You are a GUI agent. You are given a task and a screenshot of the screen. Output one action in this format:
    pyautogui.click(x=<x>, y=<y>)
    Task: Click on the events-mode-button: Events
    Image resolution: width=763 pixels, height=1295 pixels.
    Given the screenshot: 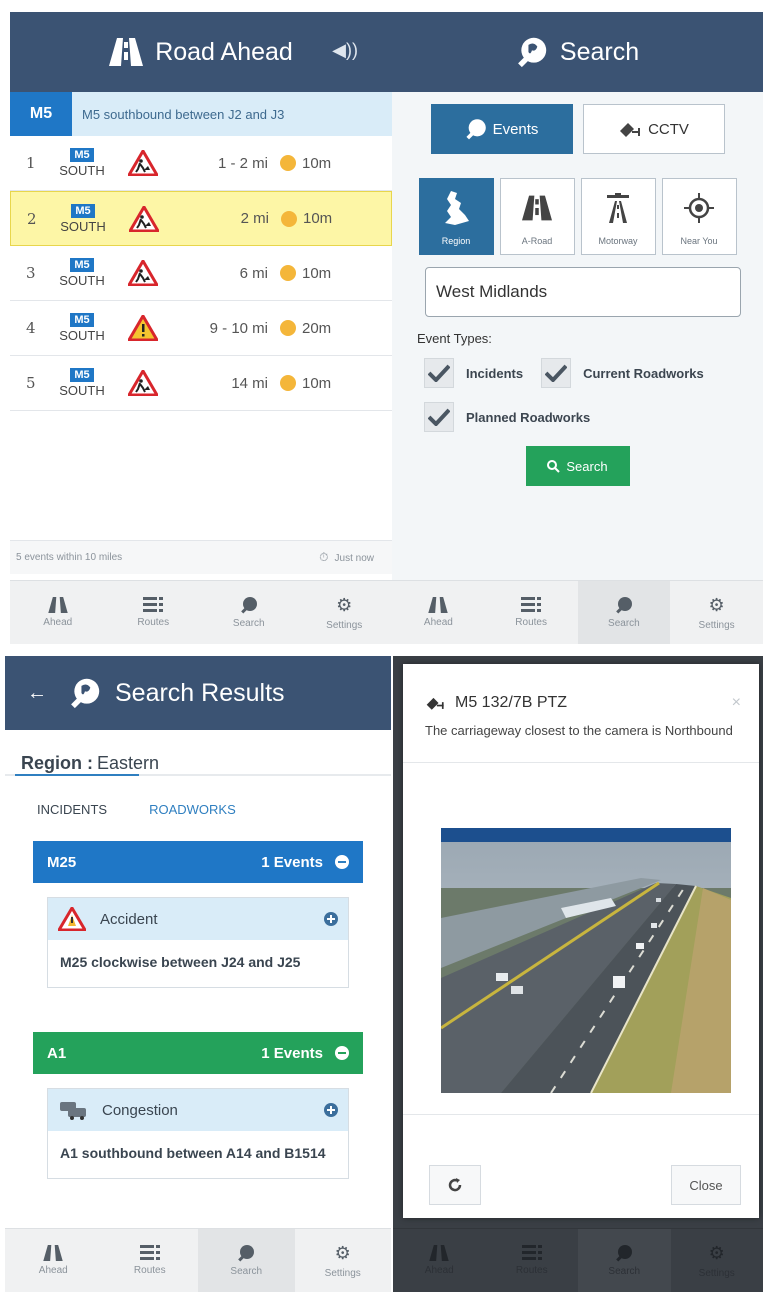 What is the action you would take?
    pyautogui.click(x=501, y=129)
    